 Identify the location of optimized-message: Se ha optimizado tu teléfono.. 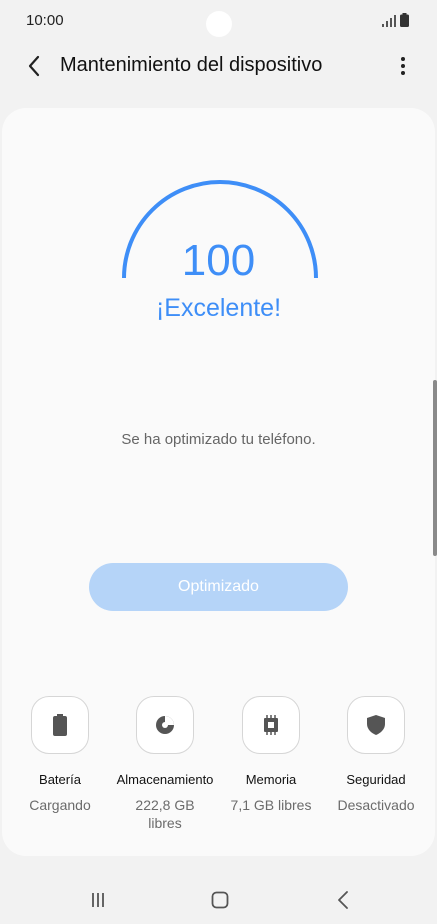
(218, 439).